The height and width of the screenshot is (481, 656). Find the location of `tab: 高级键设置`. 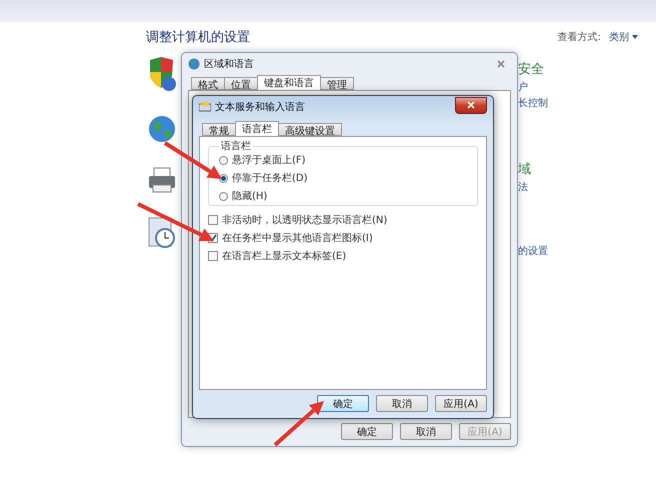

tab: 高级键设置 is located at coordinates (310, 129).